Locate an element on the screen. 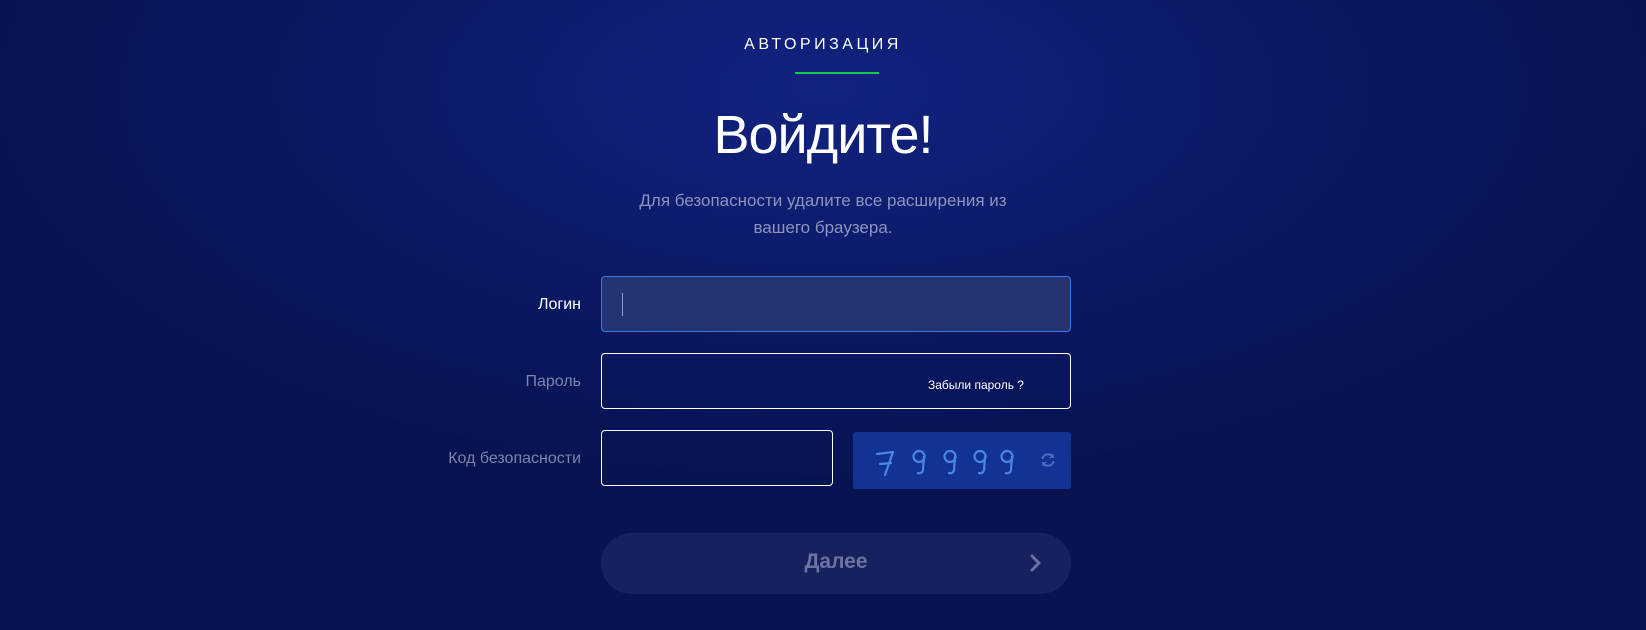  submit-button: Далее is located at coordinates (836, 563).